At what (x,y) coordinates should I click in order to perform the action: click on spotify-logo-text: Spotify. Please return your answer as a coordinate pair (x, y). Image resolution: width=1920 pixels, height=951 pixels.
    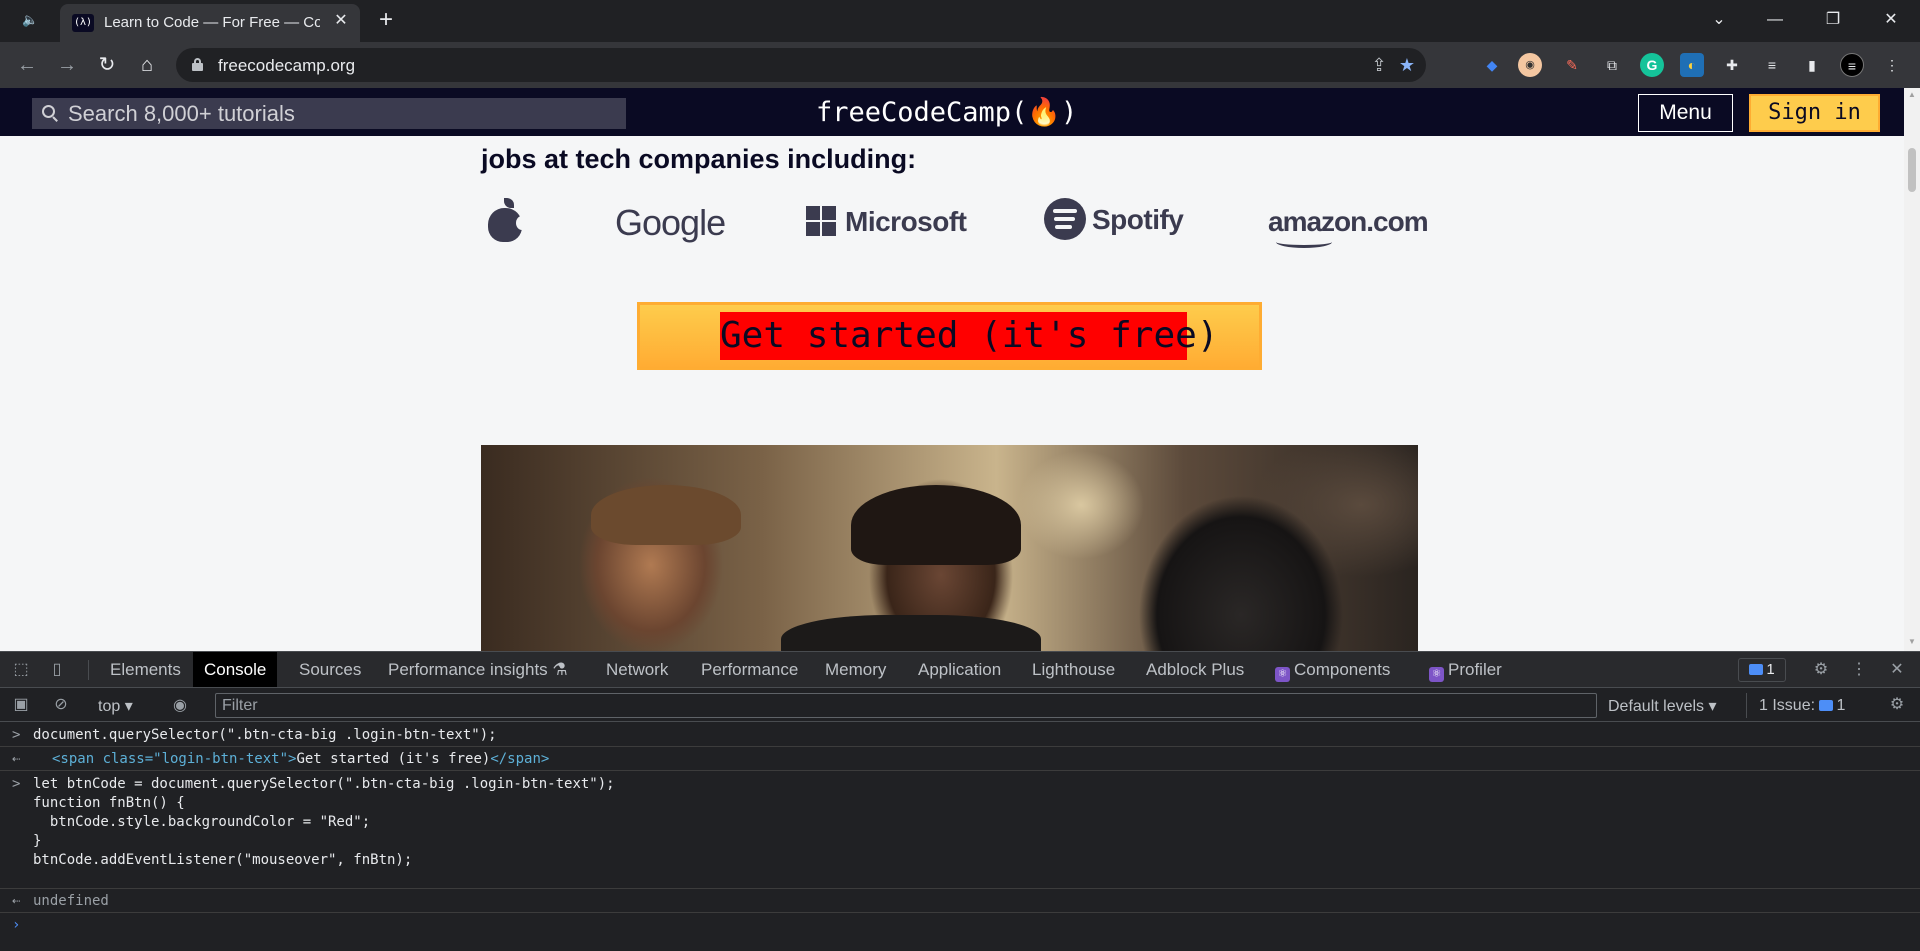
    Looking at the image, I should click on (1138, 219).